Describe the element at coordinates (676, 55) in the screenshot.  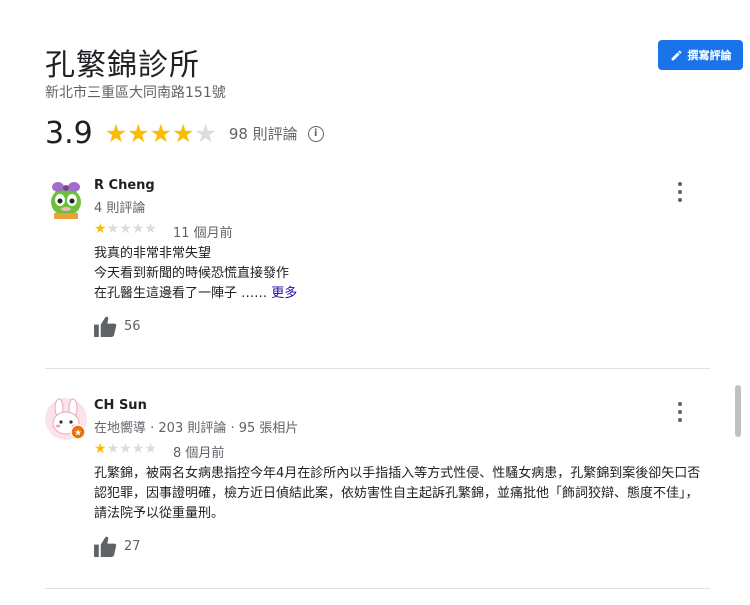
I see `pencil-icon` at that location.